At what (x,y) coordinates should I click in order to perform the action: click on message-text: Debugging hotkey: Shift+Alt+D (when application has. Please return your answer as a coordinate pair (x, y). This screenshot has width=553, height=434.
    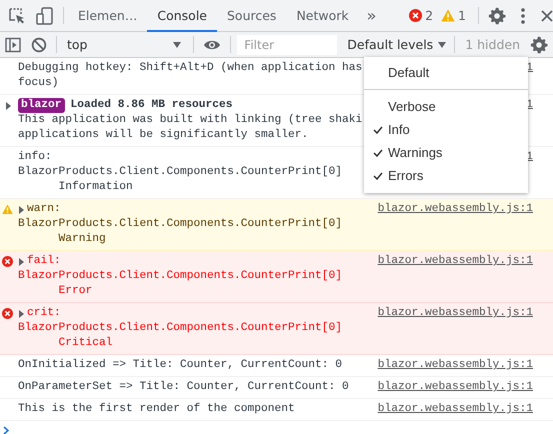
    Looking at the image, I should click on (190, 68).